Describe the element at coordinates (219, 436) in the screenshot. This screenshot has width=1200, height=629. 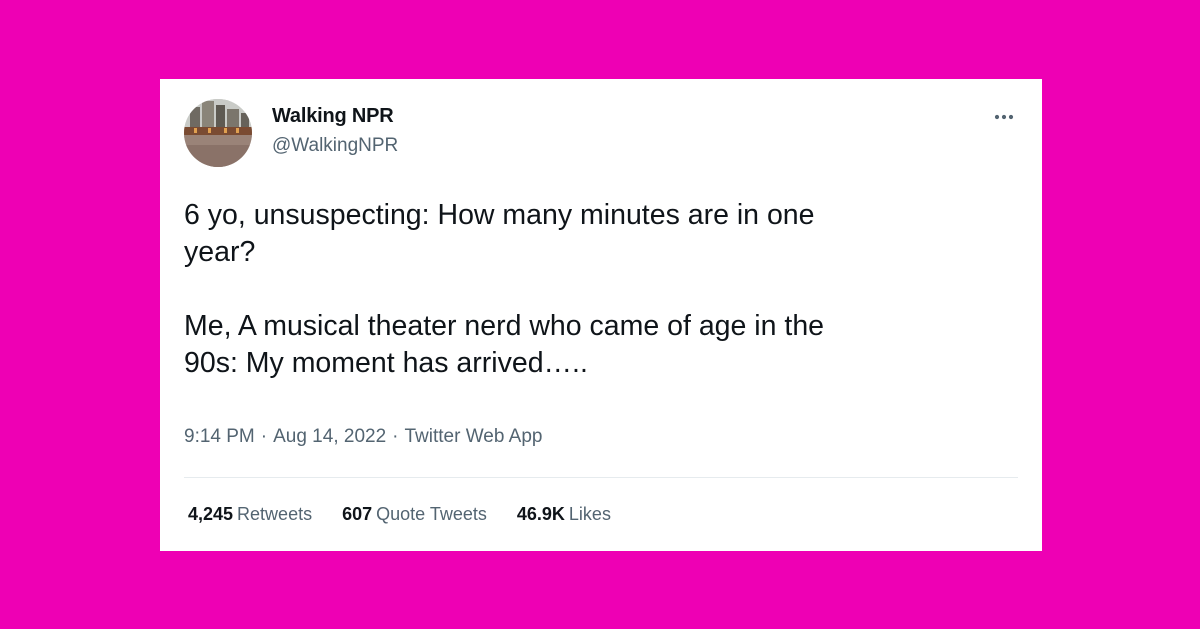
I see `tweet-time: 9:14 PM` at that location.